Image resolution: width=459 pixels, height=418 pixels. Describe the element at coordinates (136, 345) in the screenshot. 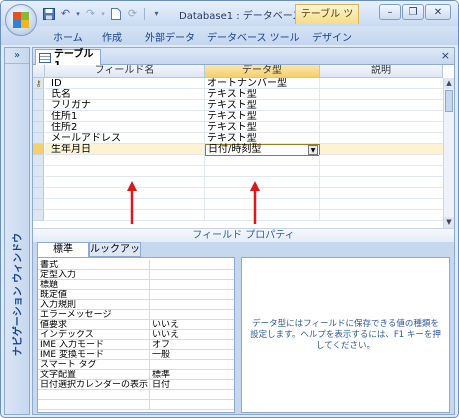

I see `property-row: IME 入力モード オフ` at that location.